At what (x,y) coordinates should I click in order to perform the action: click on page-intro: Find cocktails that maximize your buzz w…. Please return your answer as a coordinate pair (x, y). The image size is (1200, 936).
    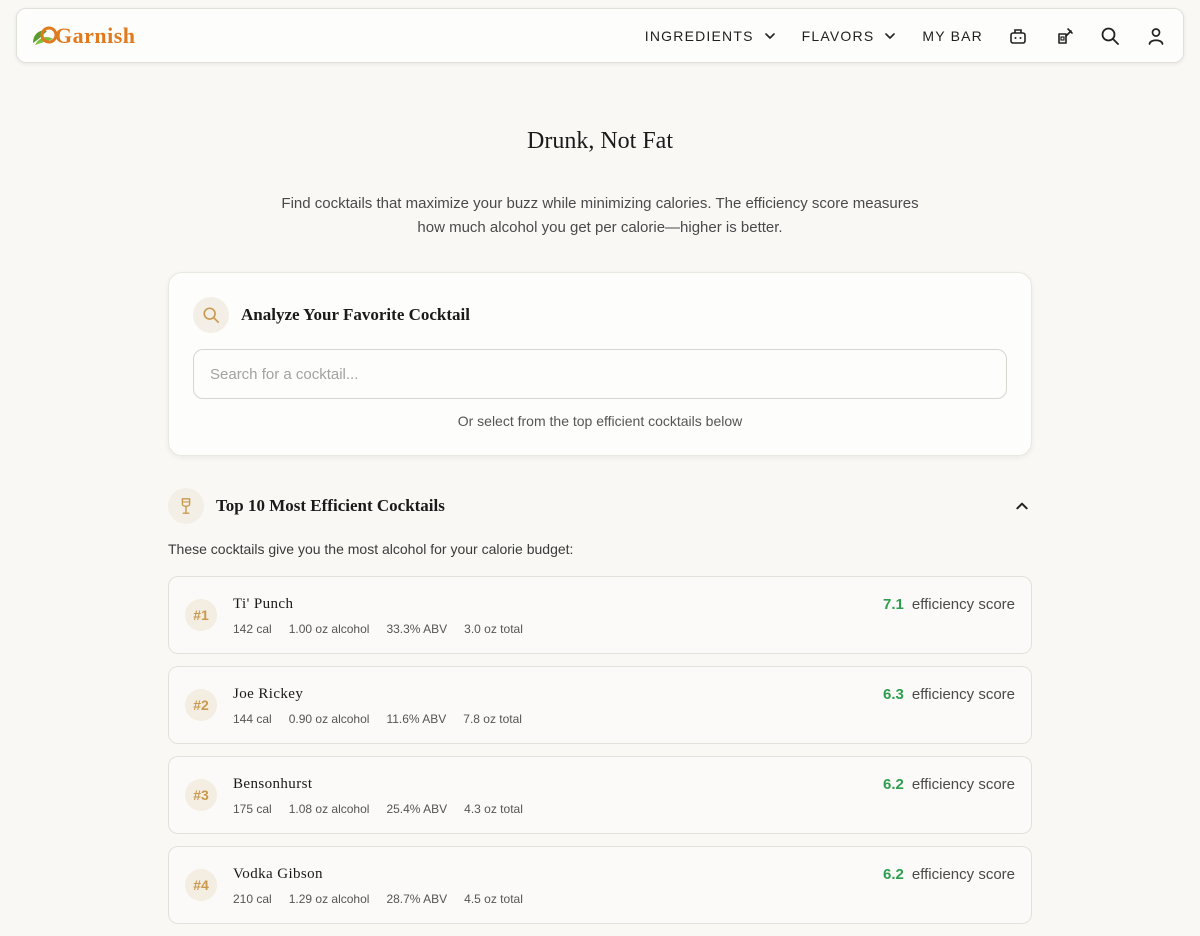
    Looking at the image, I should click on (600, 215).